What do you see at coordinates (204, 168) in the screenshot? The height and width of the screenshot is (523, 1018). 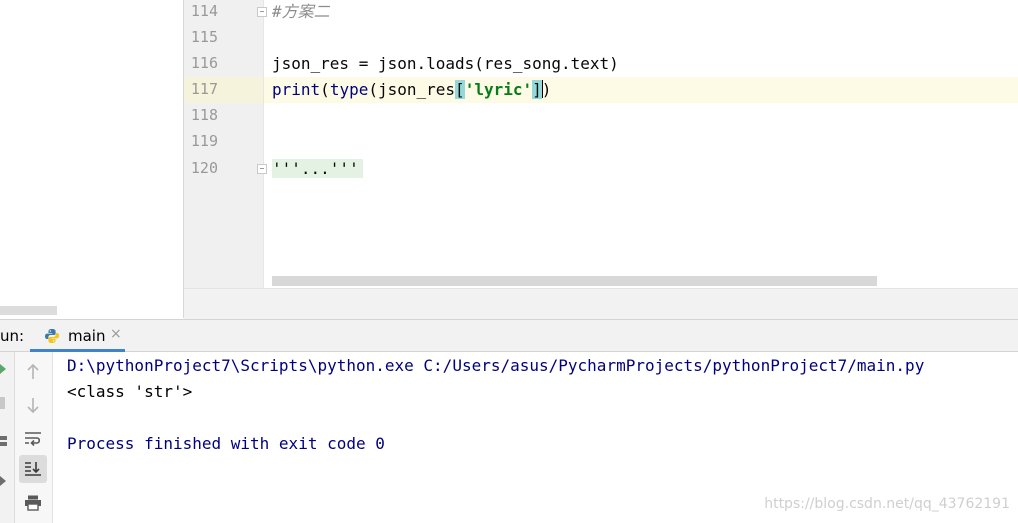 I see `line-number-120: 120` at bounding box center [204, 168].